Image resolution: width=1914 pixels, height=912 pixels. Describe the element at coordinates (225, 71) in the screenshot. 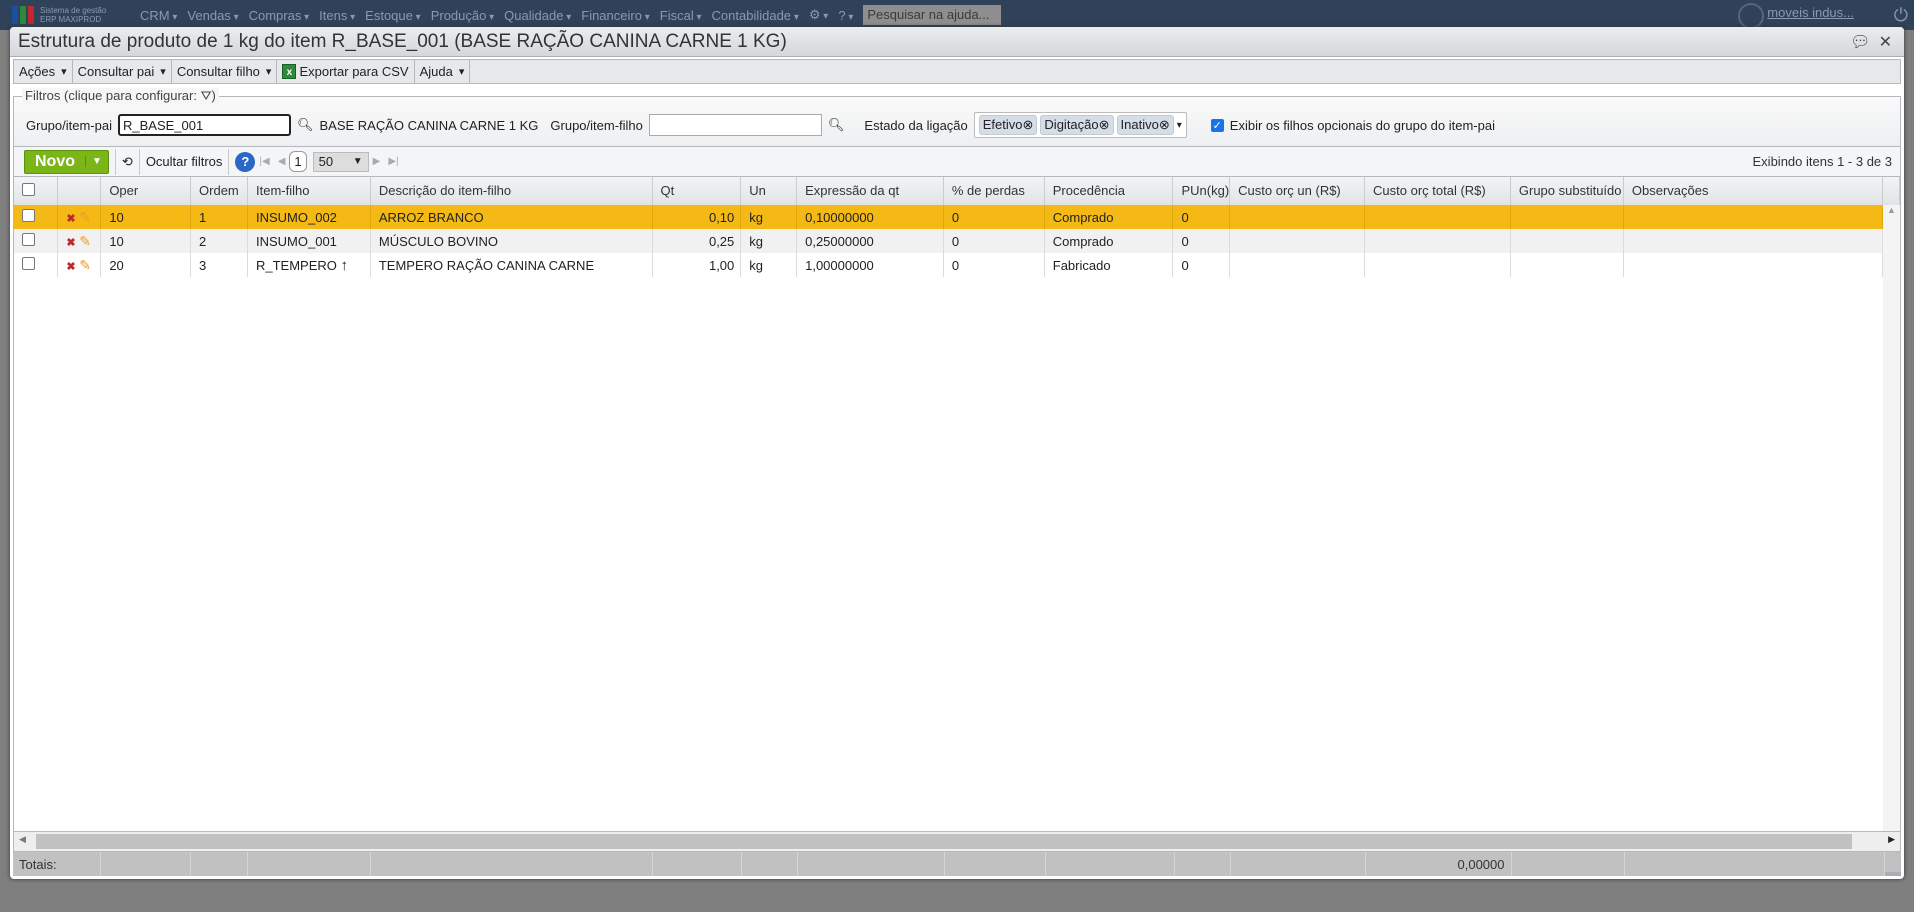

I see `consultar-filho-menu: Consultar filho` at that location.